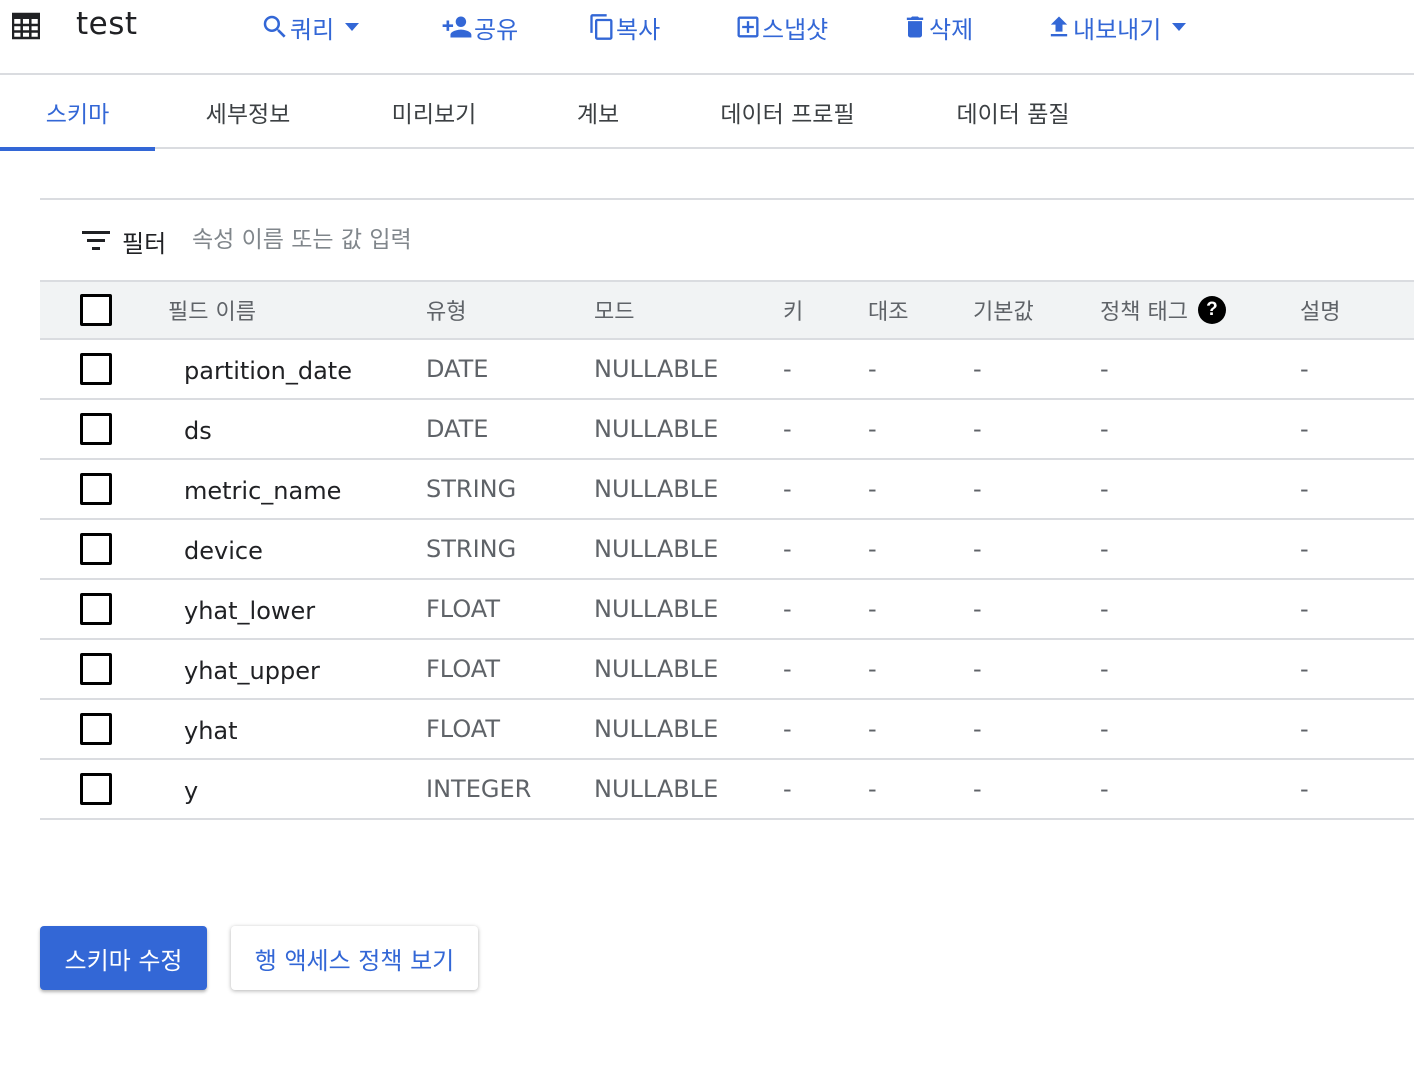  I want to click on field-name-cell: yhat, so click(211, 729).